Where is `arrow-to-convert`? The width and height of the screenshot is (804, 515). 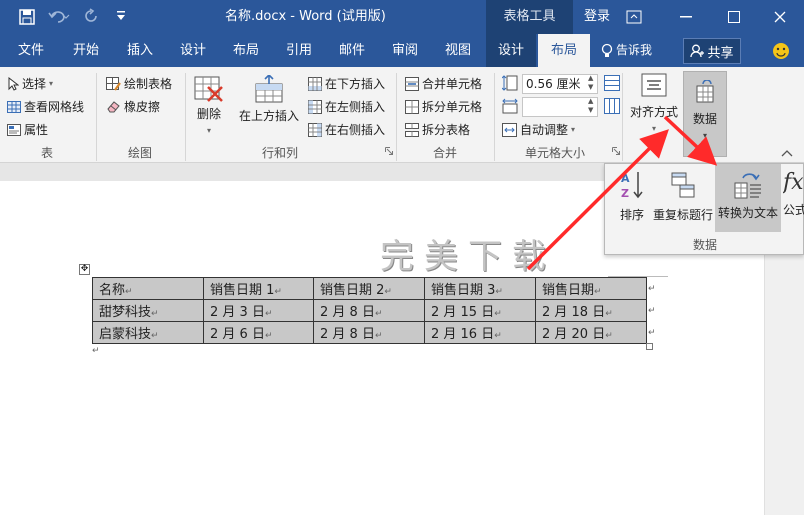 arrow-to-convert is located at coordinates (690, 140).